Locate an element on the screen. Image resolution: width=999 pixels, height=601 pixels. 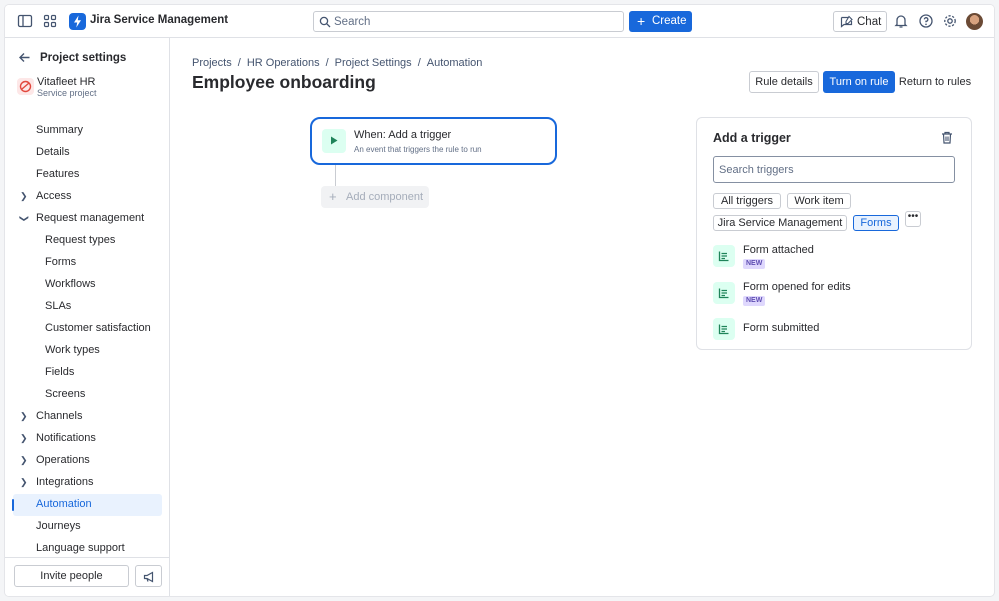
feedback-button is located at coordinates (148, 576).